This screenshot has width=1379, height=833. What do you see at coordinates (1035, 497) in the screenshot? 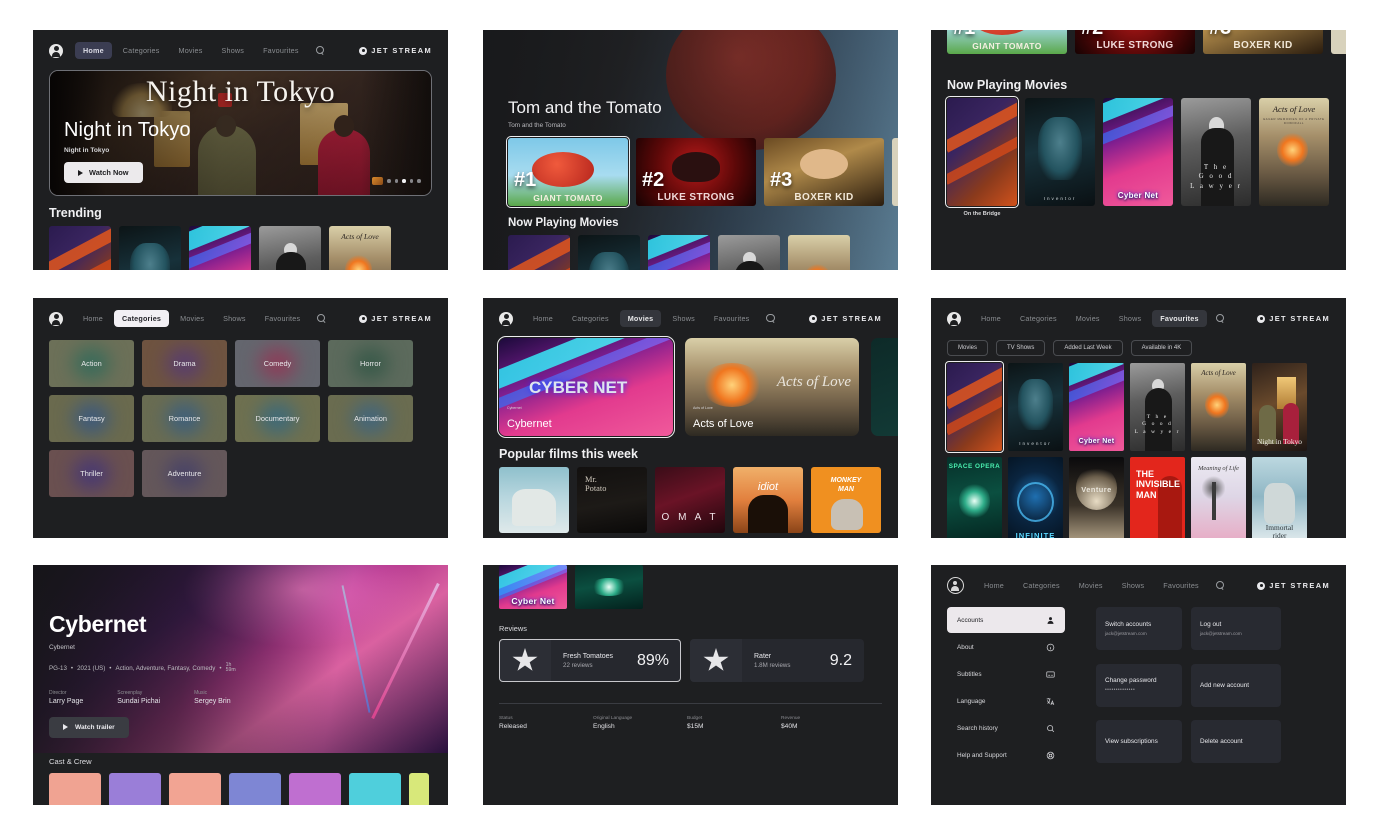
I see `poster-infinite: INFINITE` at bounding box center [1035, 497].